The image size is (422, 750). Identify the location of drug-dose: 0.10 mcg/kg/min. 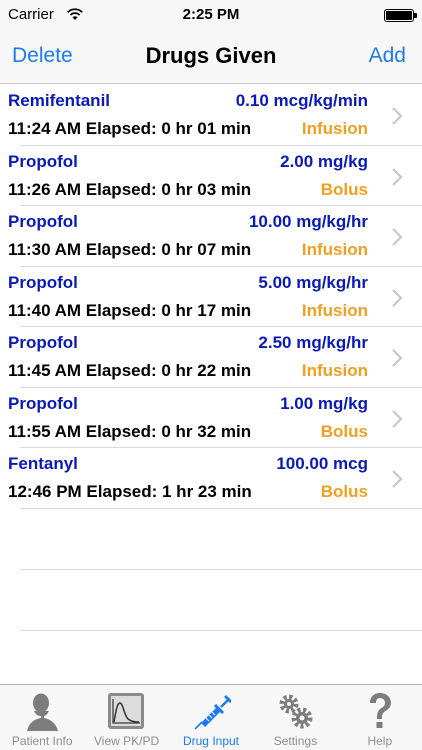
(301, 100).